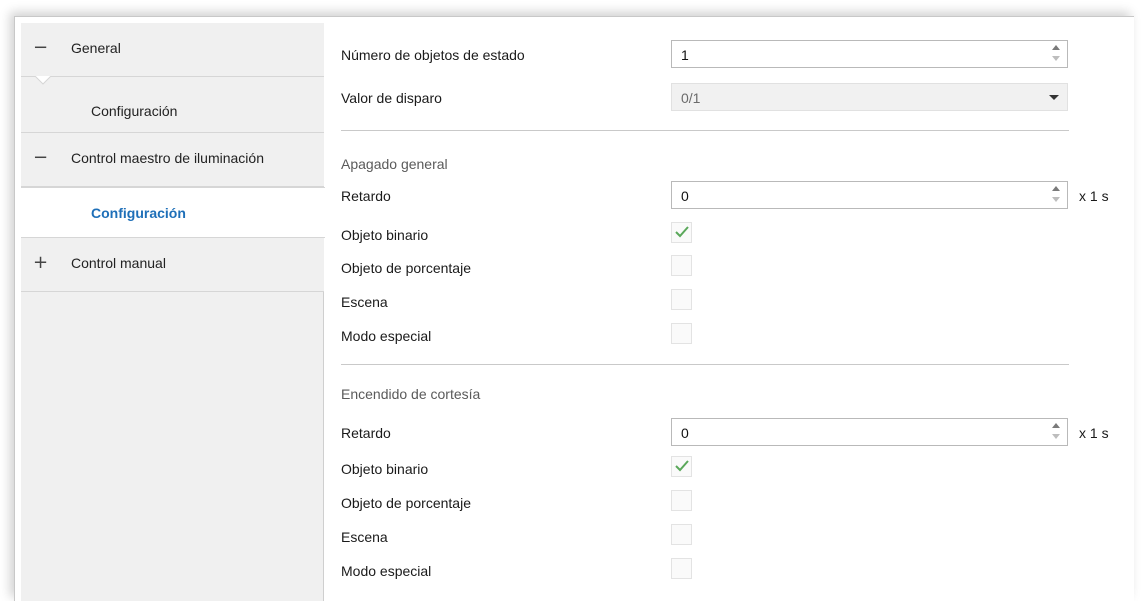 This screenshot has width=1145, height=601. I want to click on notch-icon, so click(43, 80).